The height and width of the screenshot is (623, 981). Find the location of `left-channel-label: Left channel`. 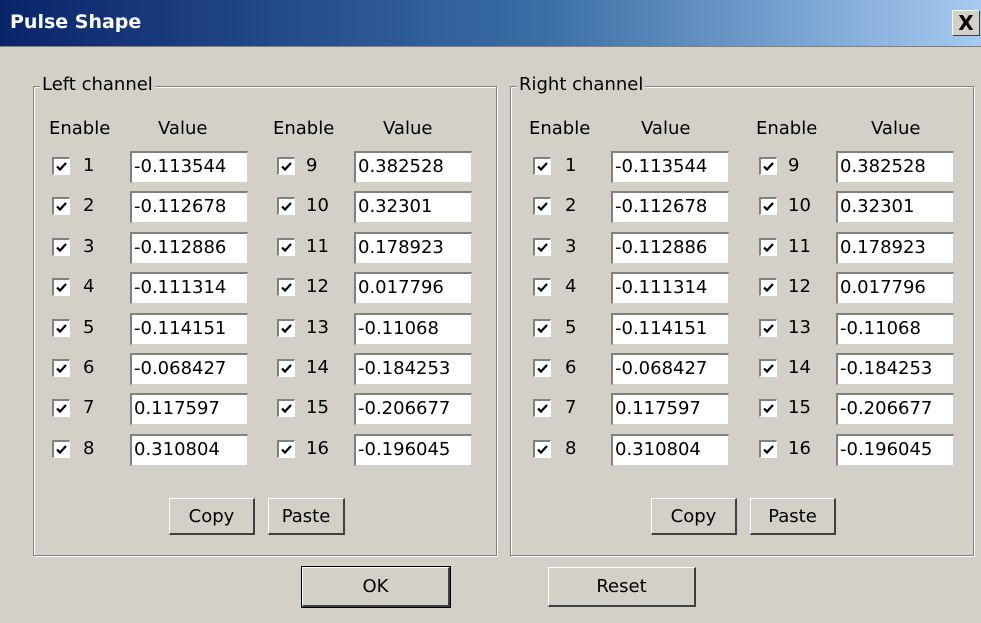

left-channel-label: Left channel is located at coordinates (97, 84).